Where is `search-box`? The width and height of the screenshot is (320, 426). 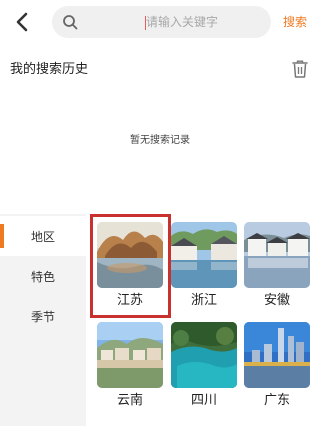 search-box is located at coordinates (161, 22).